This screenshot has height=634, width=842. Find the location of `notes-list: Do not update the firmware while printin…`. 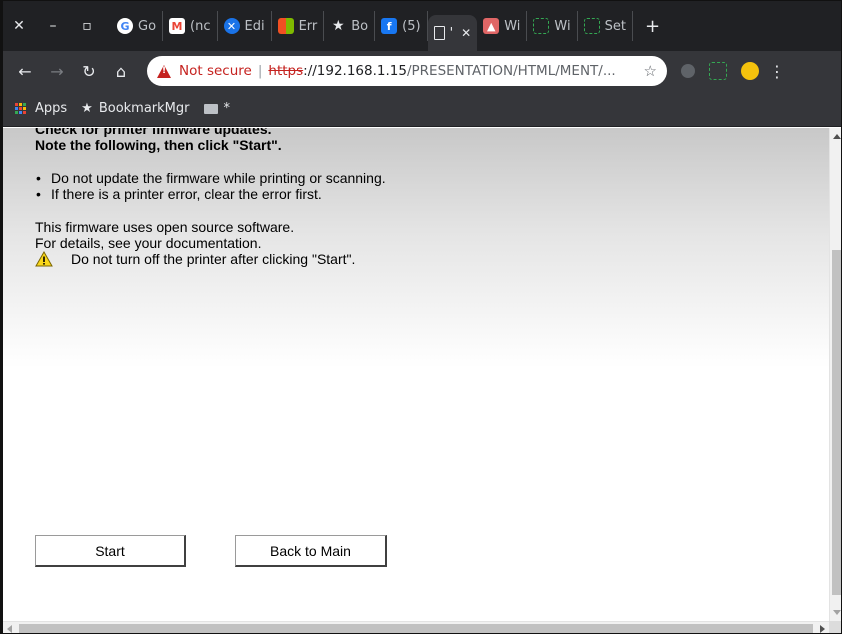

notes-list: Do not update the firmware while printin… is located at coordinates (210, 186).